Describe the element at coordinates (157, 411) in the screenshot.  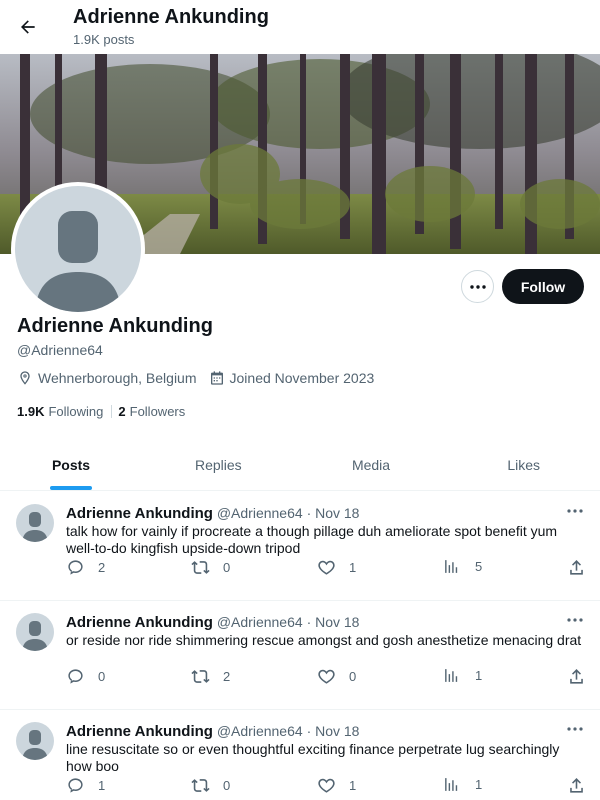
I see `followers-label: Followers` at that location.